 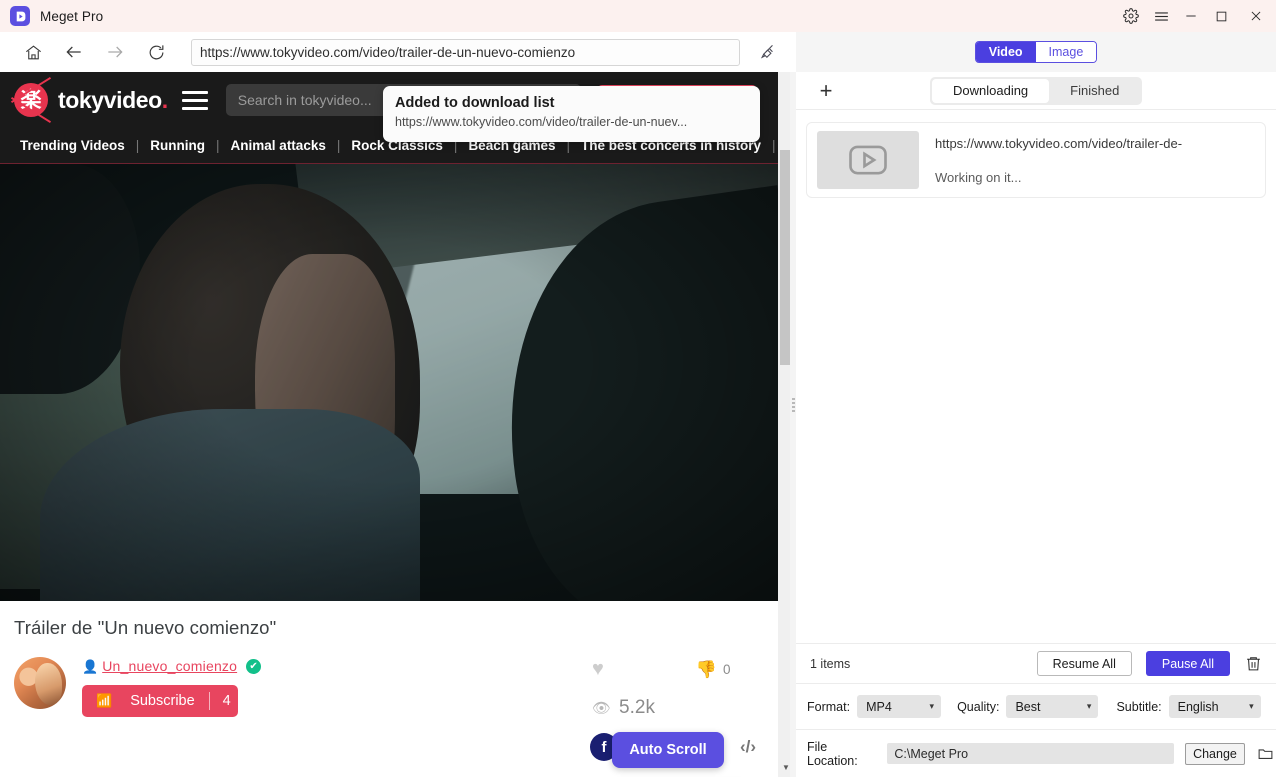 I want to click on downloads-tabs: Downloading Finished, so click(x=1036, y=90).